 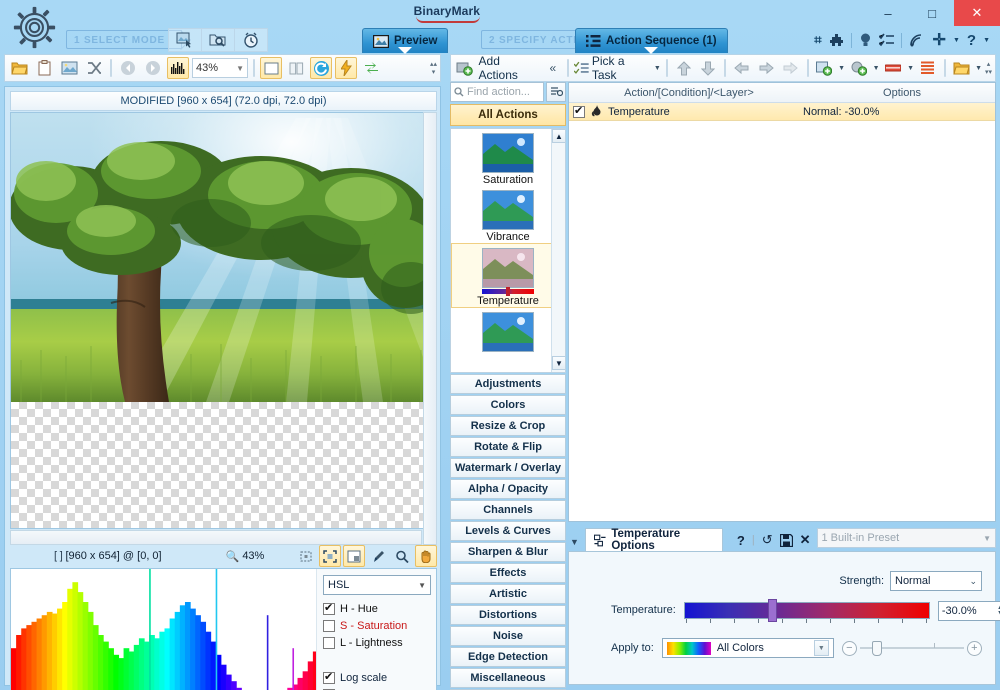 I want to click on temperature-value-spinner: -30.0% ▲ ▼, so click(x=968, y=611).